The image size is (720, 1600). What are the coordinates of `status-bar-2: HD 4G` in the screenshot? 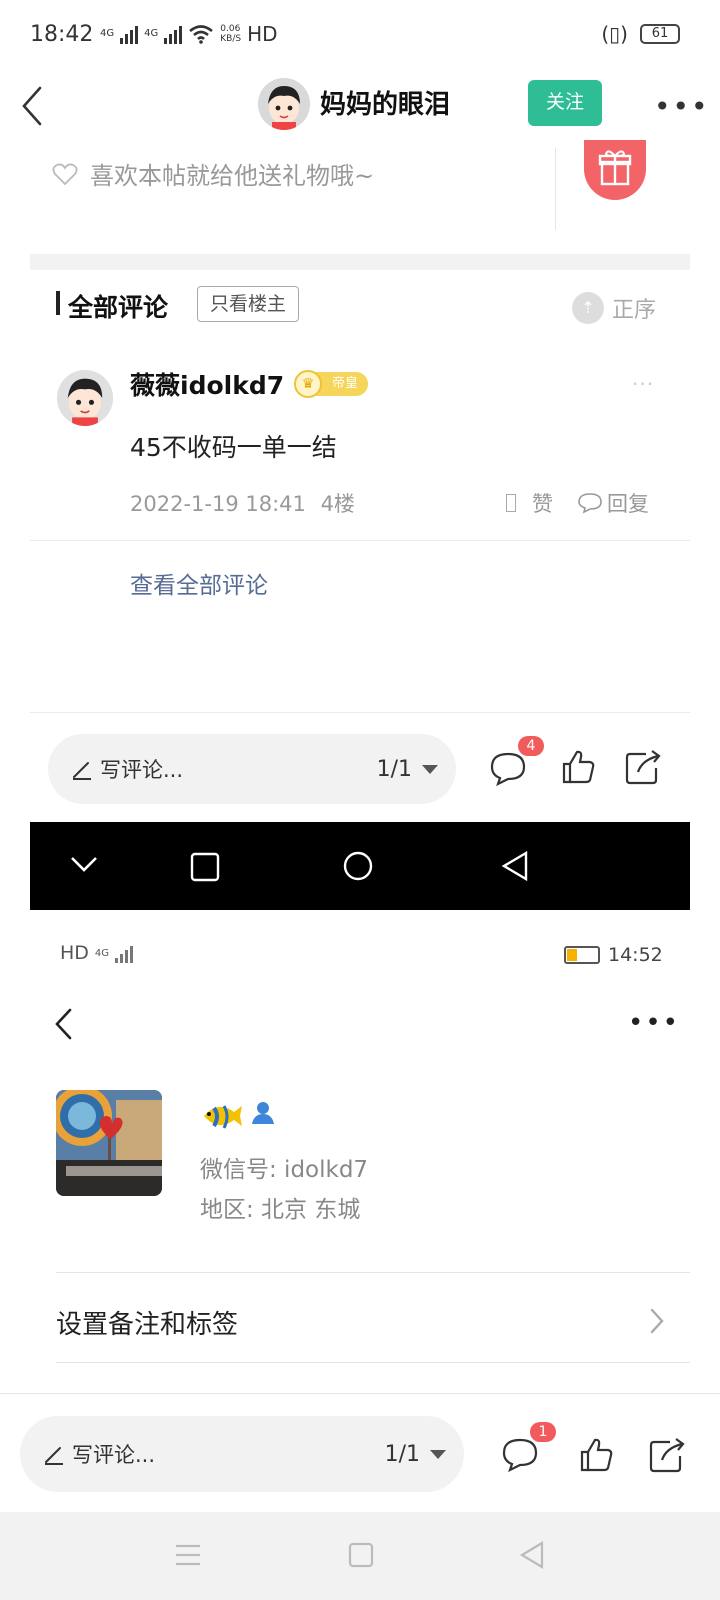 It's located at (97, 953).